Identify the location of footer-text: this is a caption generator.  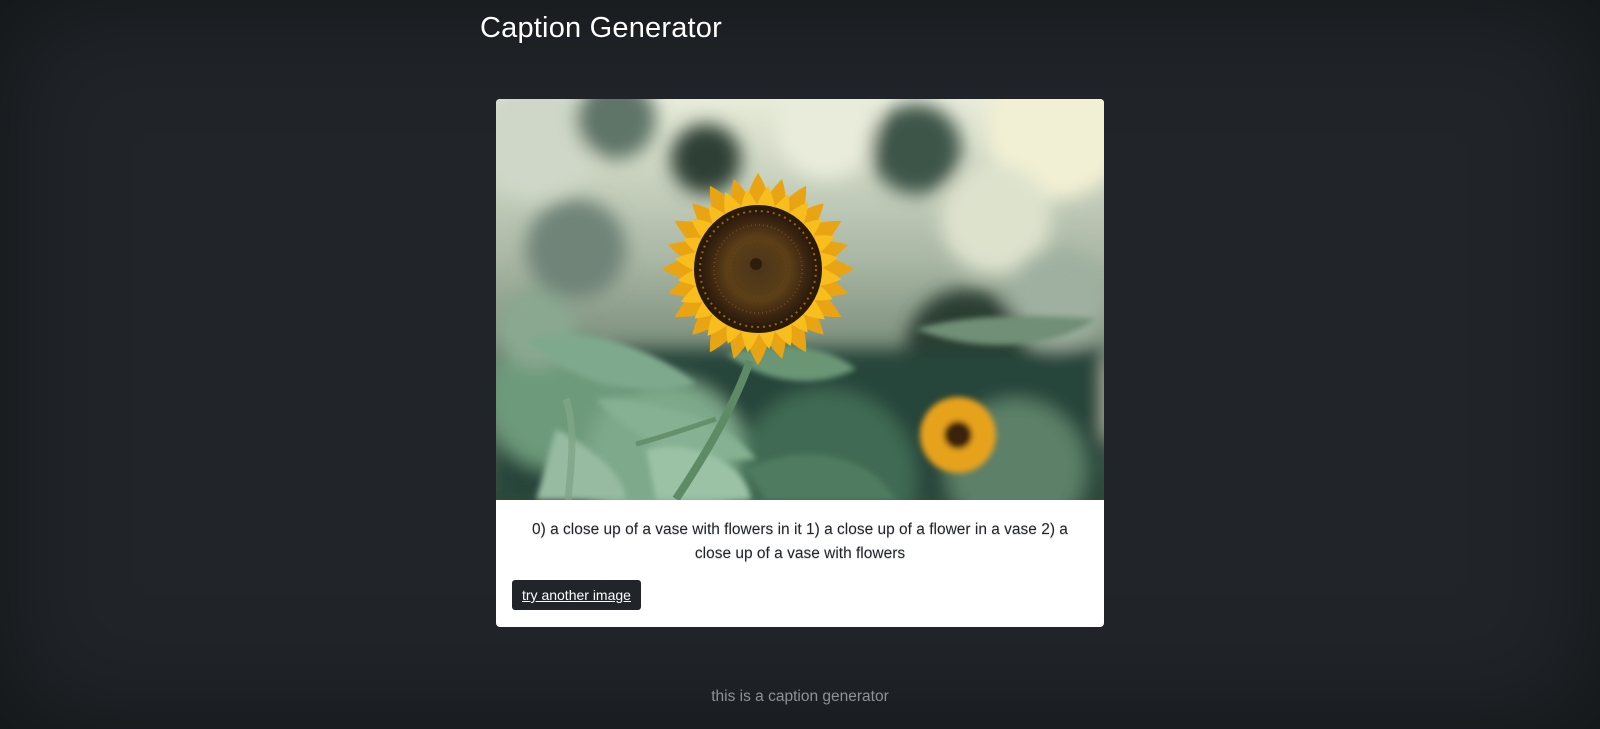
(800, 696).